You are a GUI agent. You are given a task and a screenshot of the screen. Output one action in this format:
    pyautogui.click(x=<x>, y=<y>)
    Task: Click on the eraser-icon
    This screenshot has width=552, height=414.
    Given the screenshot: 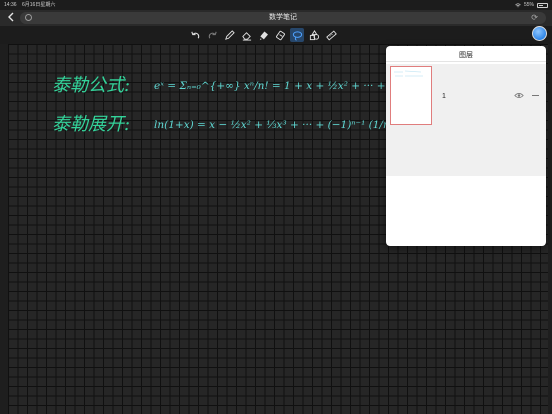 What is the action you would take?
    pyautogui.click(x=246, y=36)
    